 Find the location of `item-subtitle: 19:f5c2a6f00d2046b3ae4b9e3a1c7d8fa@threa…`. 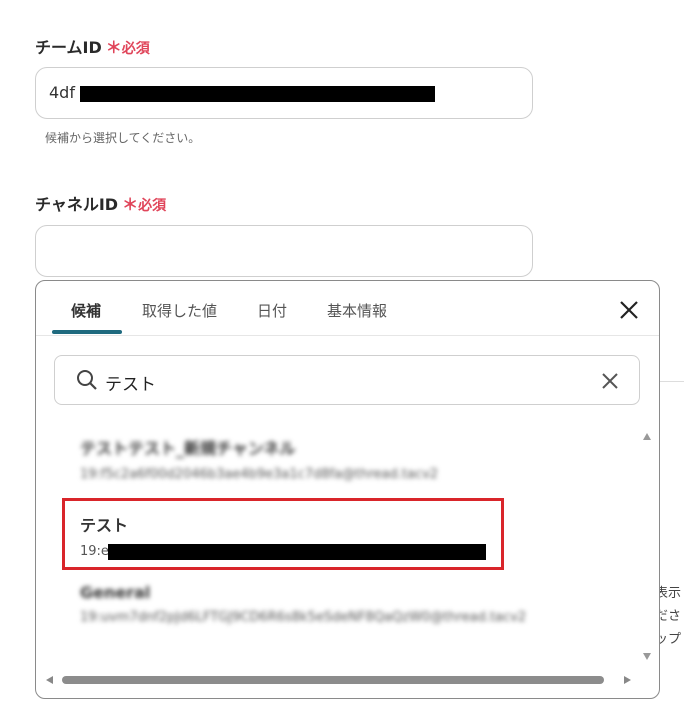

item-subtitle: 19:f5c2a6f00d2046b3ae4b9e3a1c7d8fa@threa… is located at coordinates (259, 474).